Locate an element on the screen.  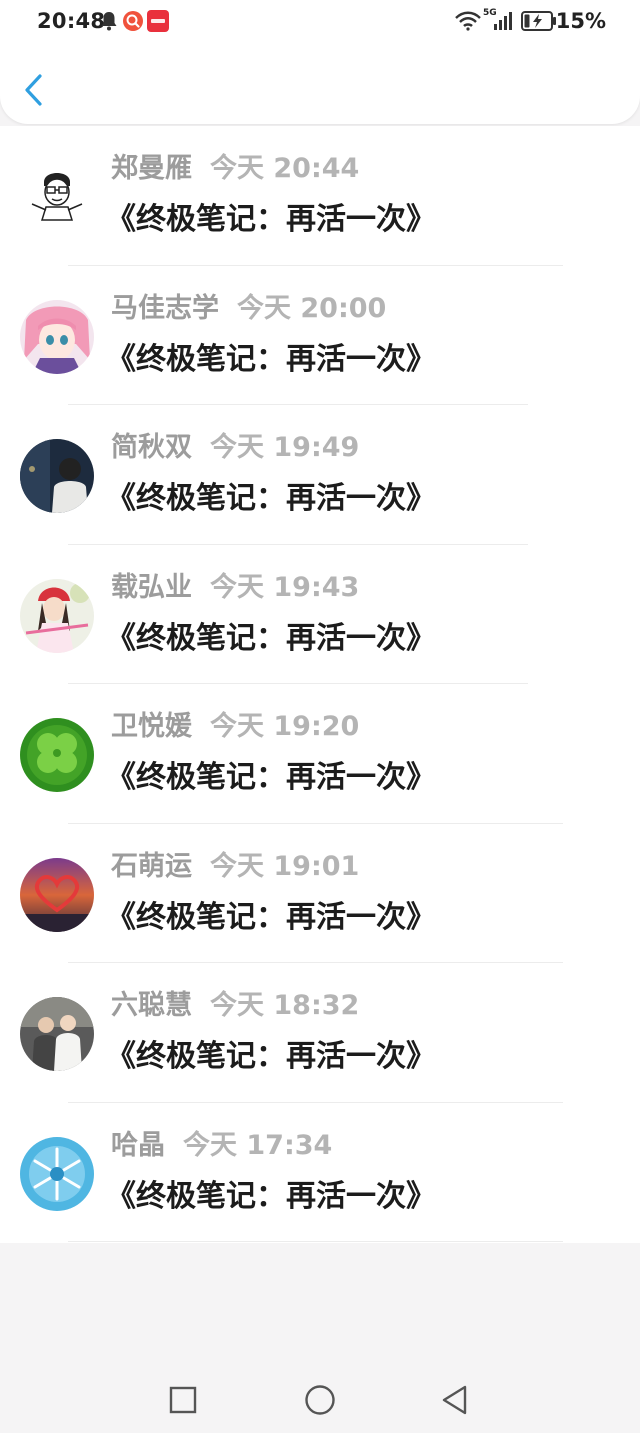
item-meta: 郑曼雁 今天 20:44 is located at coordinates (235, 169).